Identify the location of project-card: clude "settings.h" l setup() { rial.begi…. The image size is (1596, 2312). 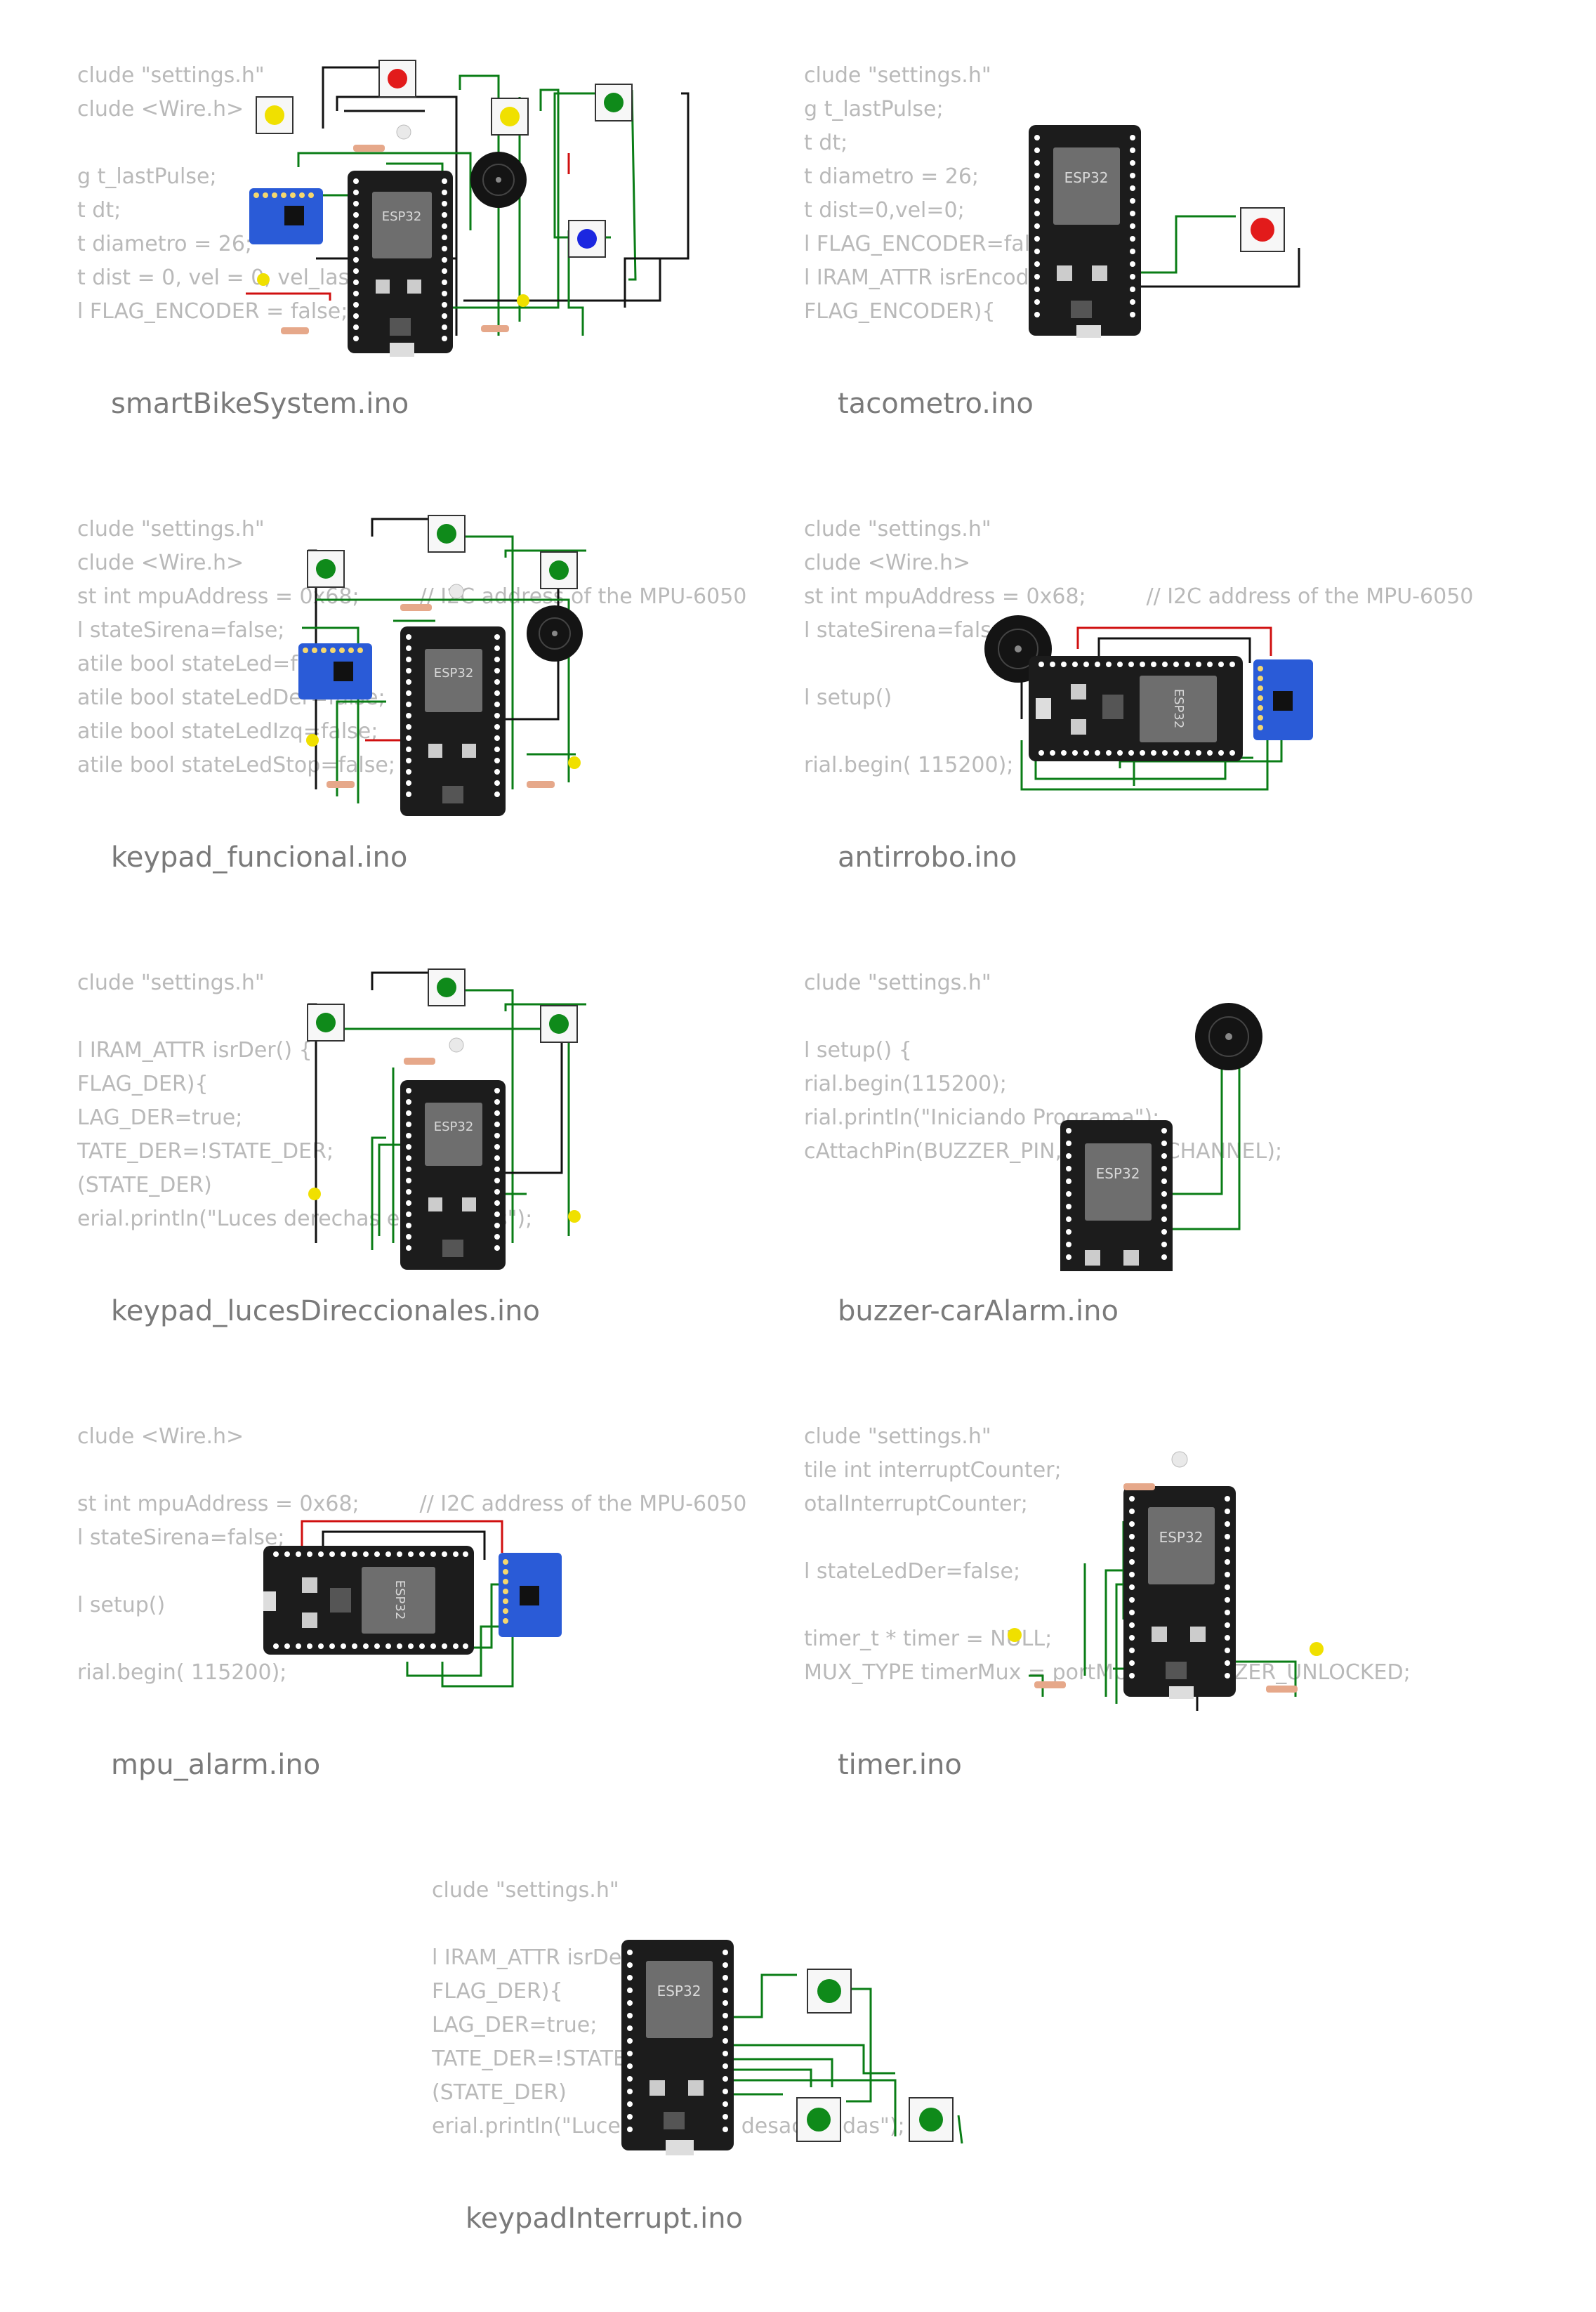
(1158, 1183).